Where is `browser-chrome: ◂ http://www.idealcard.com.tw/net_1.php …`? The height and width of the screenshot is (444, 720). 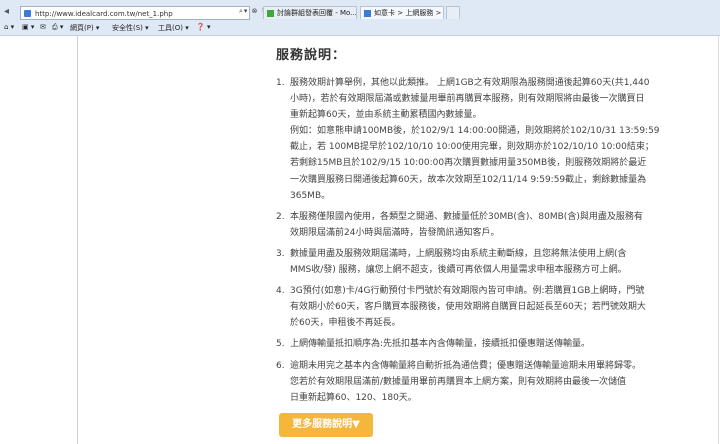 browser-chrome: ◂ http://www.idealcard.com.tw/net_1.php … is located at coordinates (360, 18).